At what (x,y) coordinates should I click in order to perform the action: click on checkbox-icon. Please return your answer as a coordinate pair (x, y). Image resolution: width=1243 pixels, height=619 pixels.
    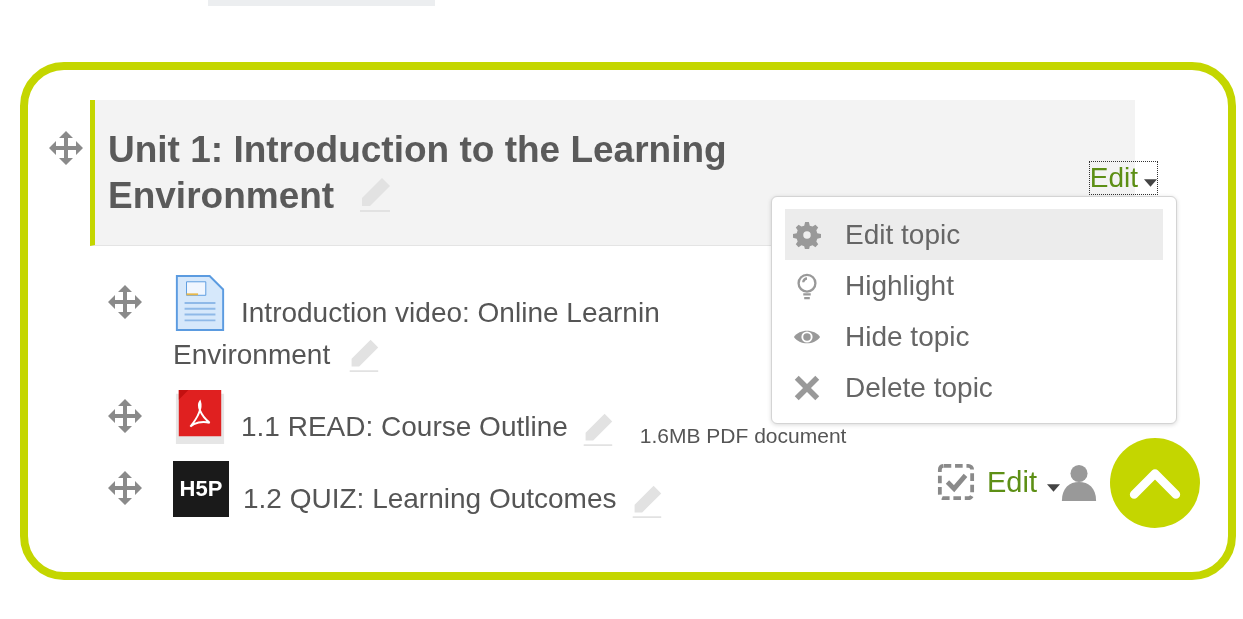
    Looking at the image, I should click on (956, 482).